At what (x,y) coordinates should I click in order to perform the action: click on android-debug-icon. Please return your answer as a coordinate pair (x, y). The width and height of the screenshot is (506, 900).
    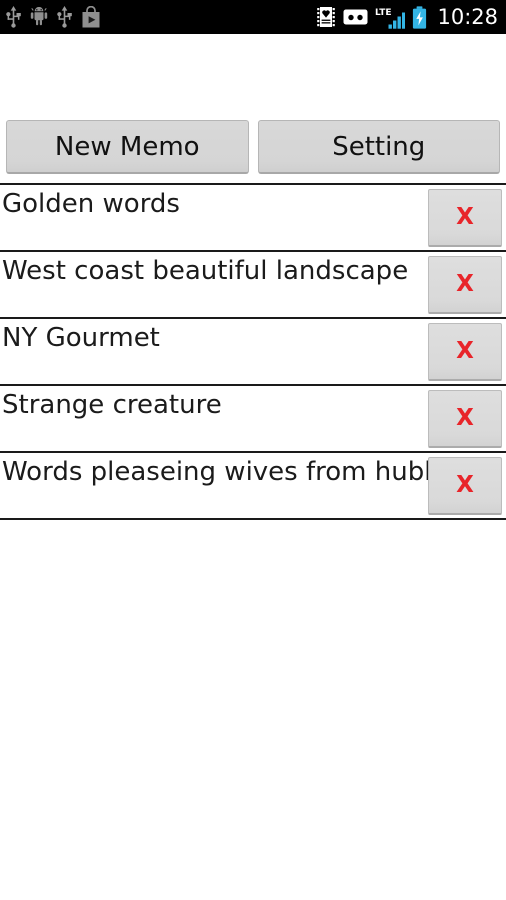
    Looking at the image, I should click on (39, 16).